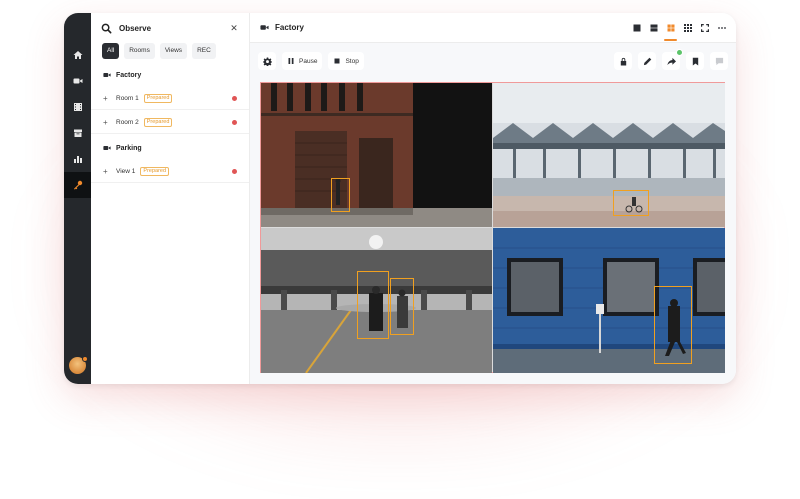  I want to click on group-factory: Factory, so click(122, 75).